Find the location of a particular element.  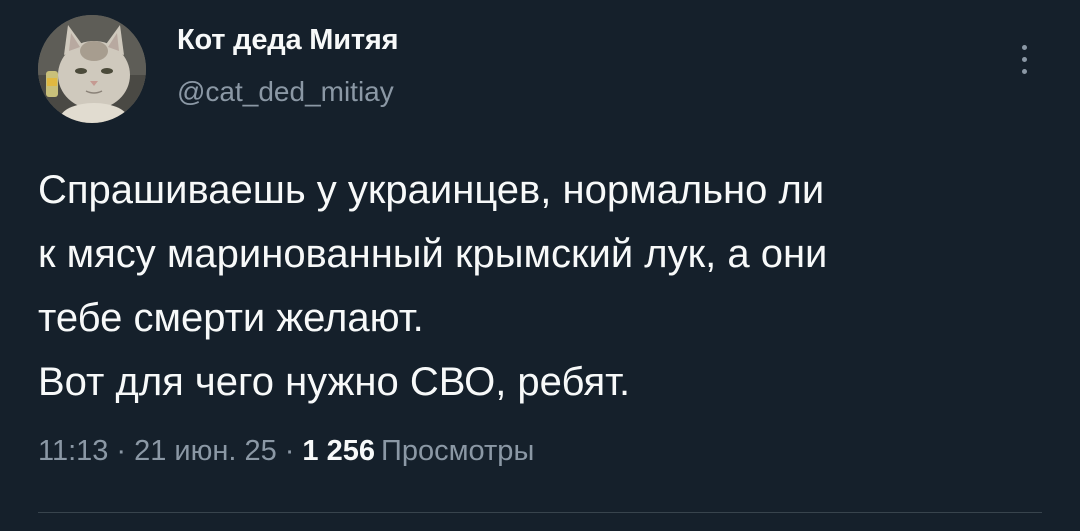

views-label: Просмотры is located at coordinates (458, 451).